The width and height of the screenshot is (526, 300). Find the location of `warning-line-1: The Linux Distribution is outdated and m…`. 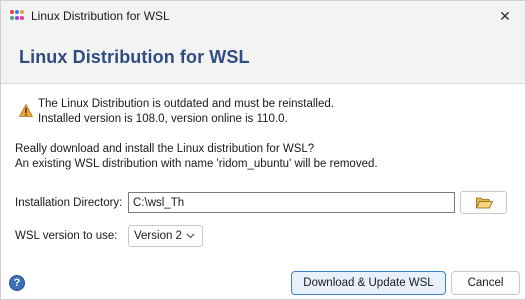

warning-line-1: The Linux Distribution is outdated and m… is located at coordinates (186, 104).